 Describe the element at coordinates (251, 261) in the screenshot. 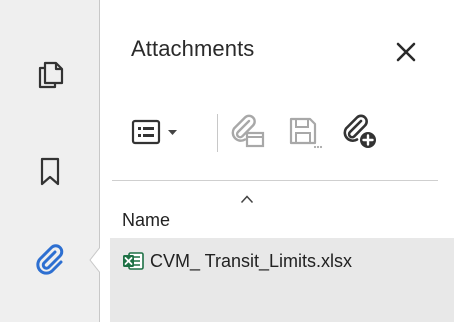

I see `file-name: CVM_ Transit_Limits.xlsx` at that location.